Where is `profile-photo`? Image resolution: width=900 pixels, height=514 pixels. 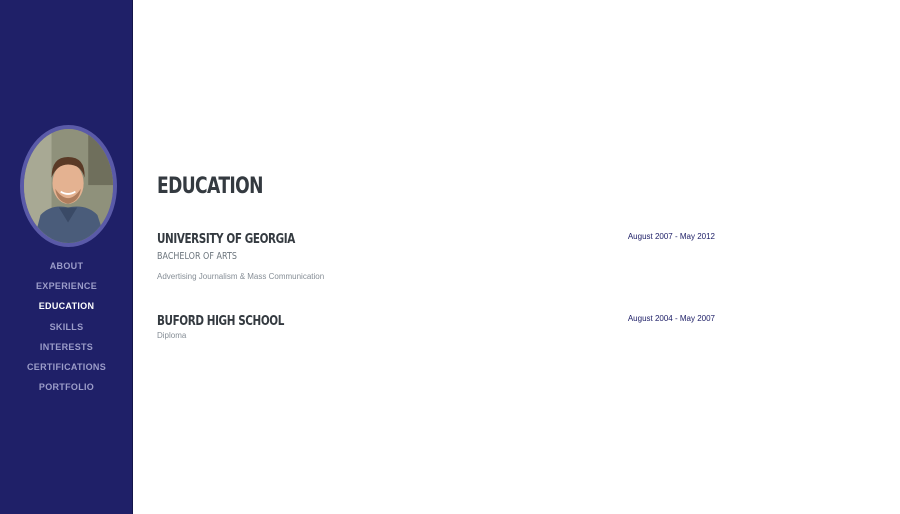 profile-photo is located at coordinates (68, 186).